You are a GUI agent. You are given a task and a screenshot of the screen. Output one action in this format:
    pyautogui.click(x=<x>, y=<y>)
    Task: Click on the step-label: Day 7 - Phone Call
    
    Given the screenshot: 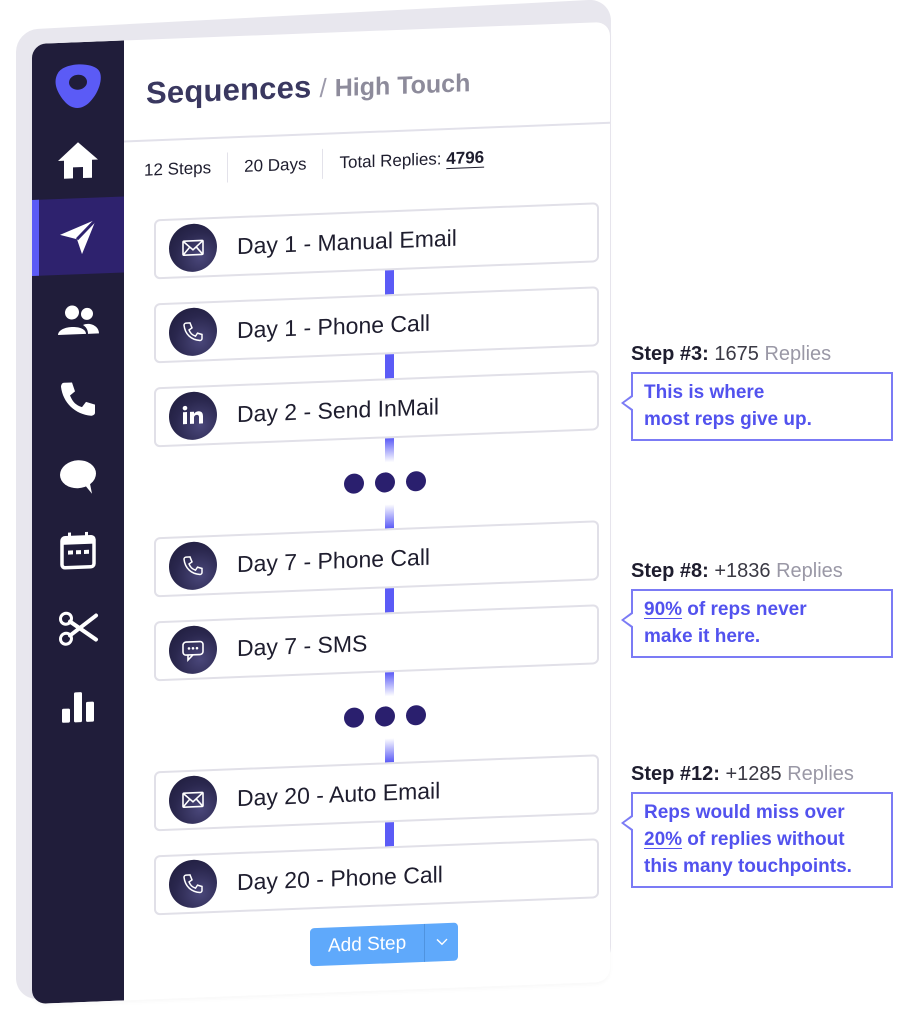 What is the action you would take?
    pyautogui.click(x=334, y=560)
    